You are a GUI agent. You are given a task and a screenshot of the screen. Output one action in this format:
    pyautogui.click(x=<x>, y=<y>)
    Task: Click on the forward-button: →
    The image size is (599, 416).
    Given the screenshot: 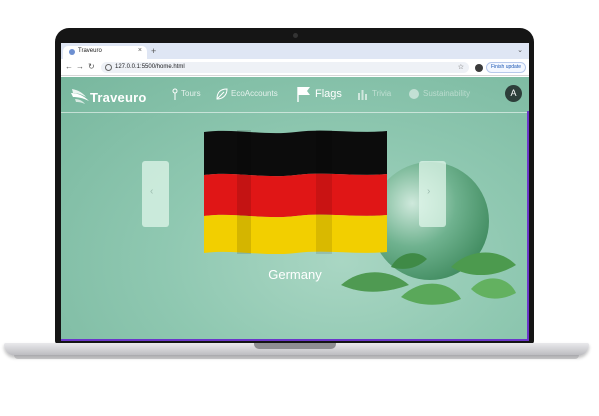 What is the action you would take?
    pyautogui.click(x=80, y=67)
    